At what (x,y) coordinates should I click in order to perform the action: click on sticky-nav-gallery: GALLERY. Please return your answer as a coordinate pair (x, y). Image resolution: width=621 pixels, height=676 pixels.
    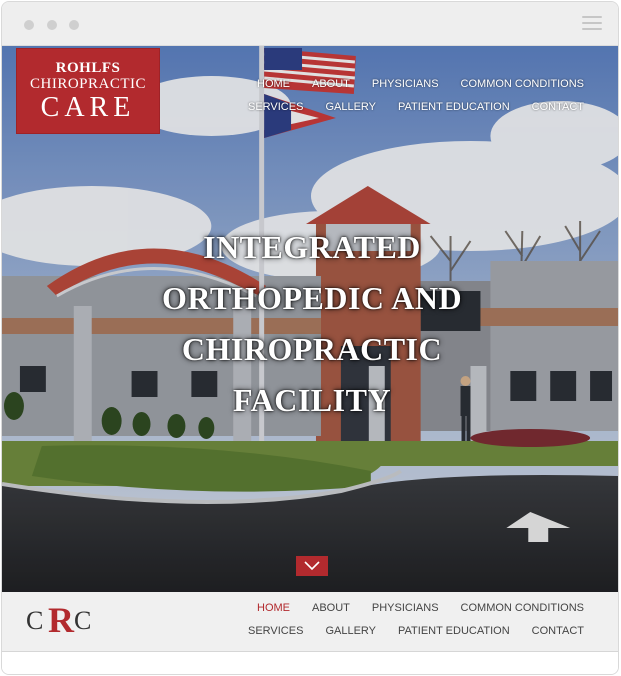
    Looking at the image, I should click on (350, 631).